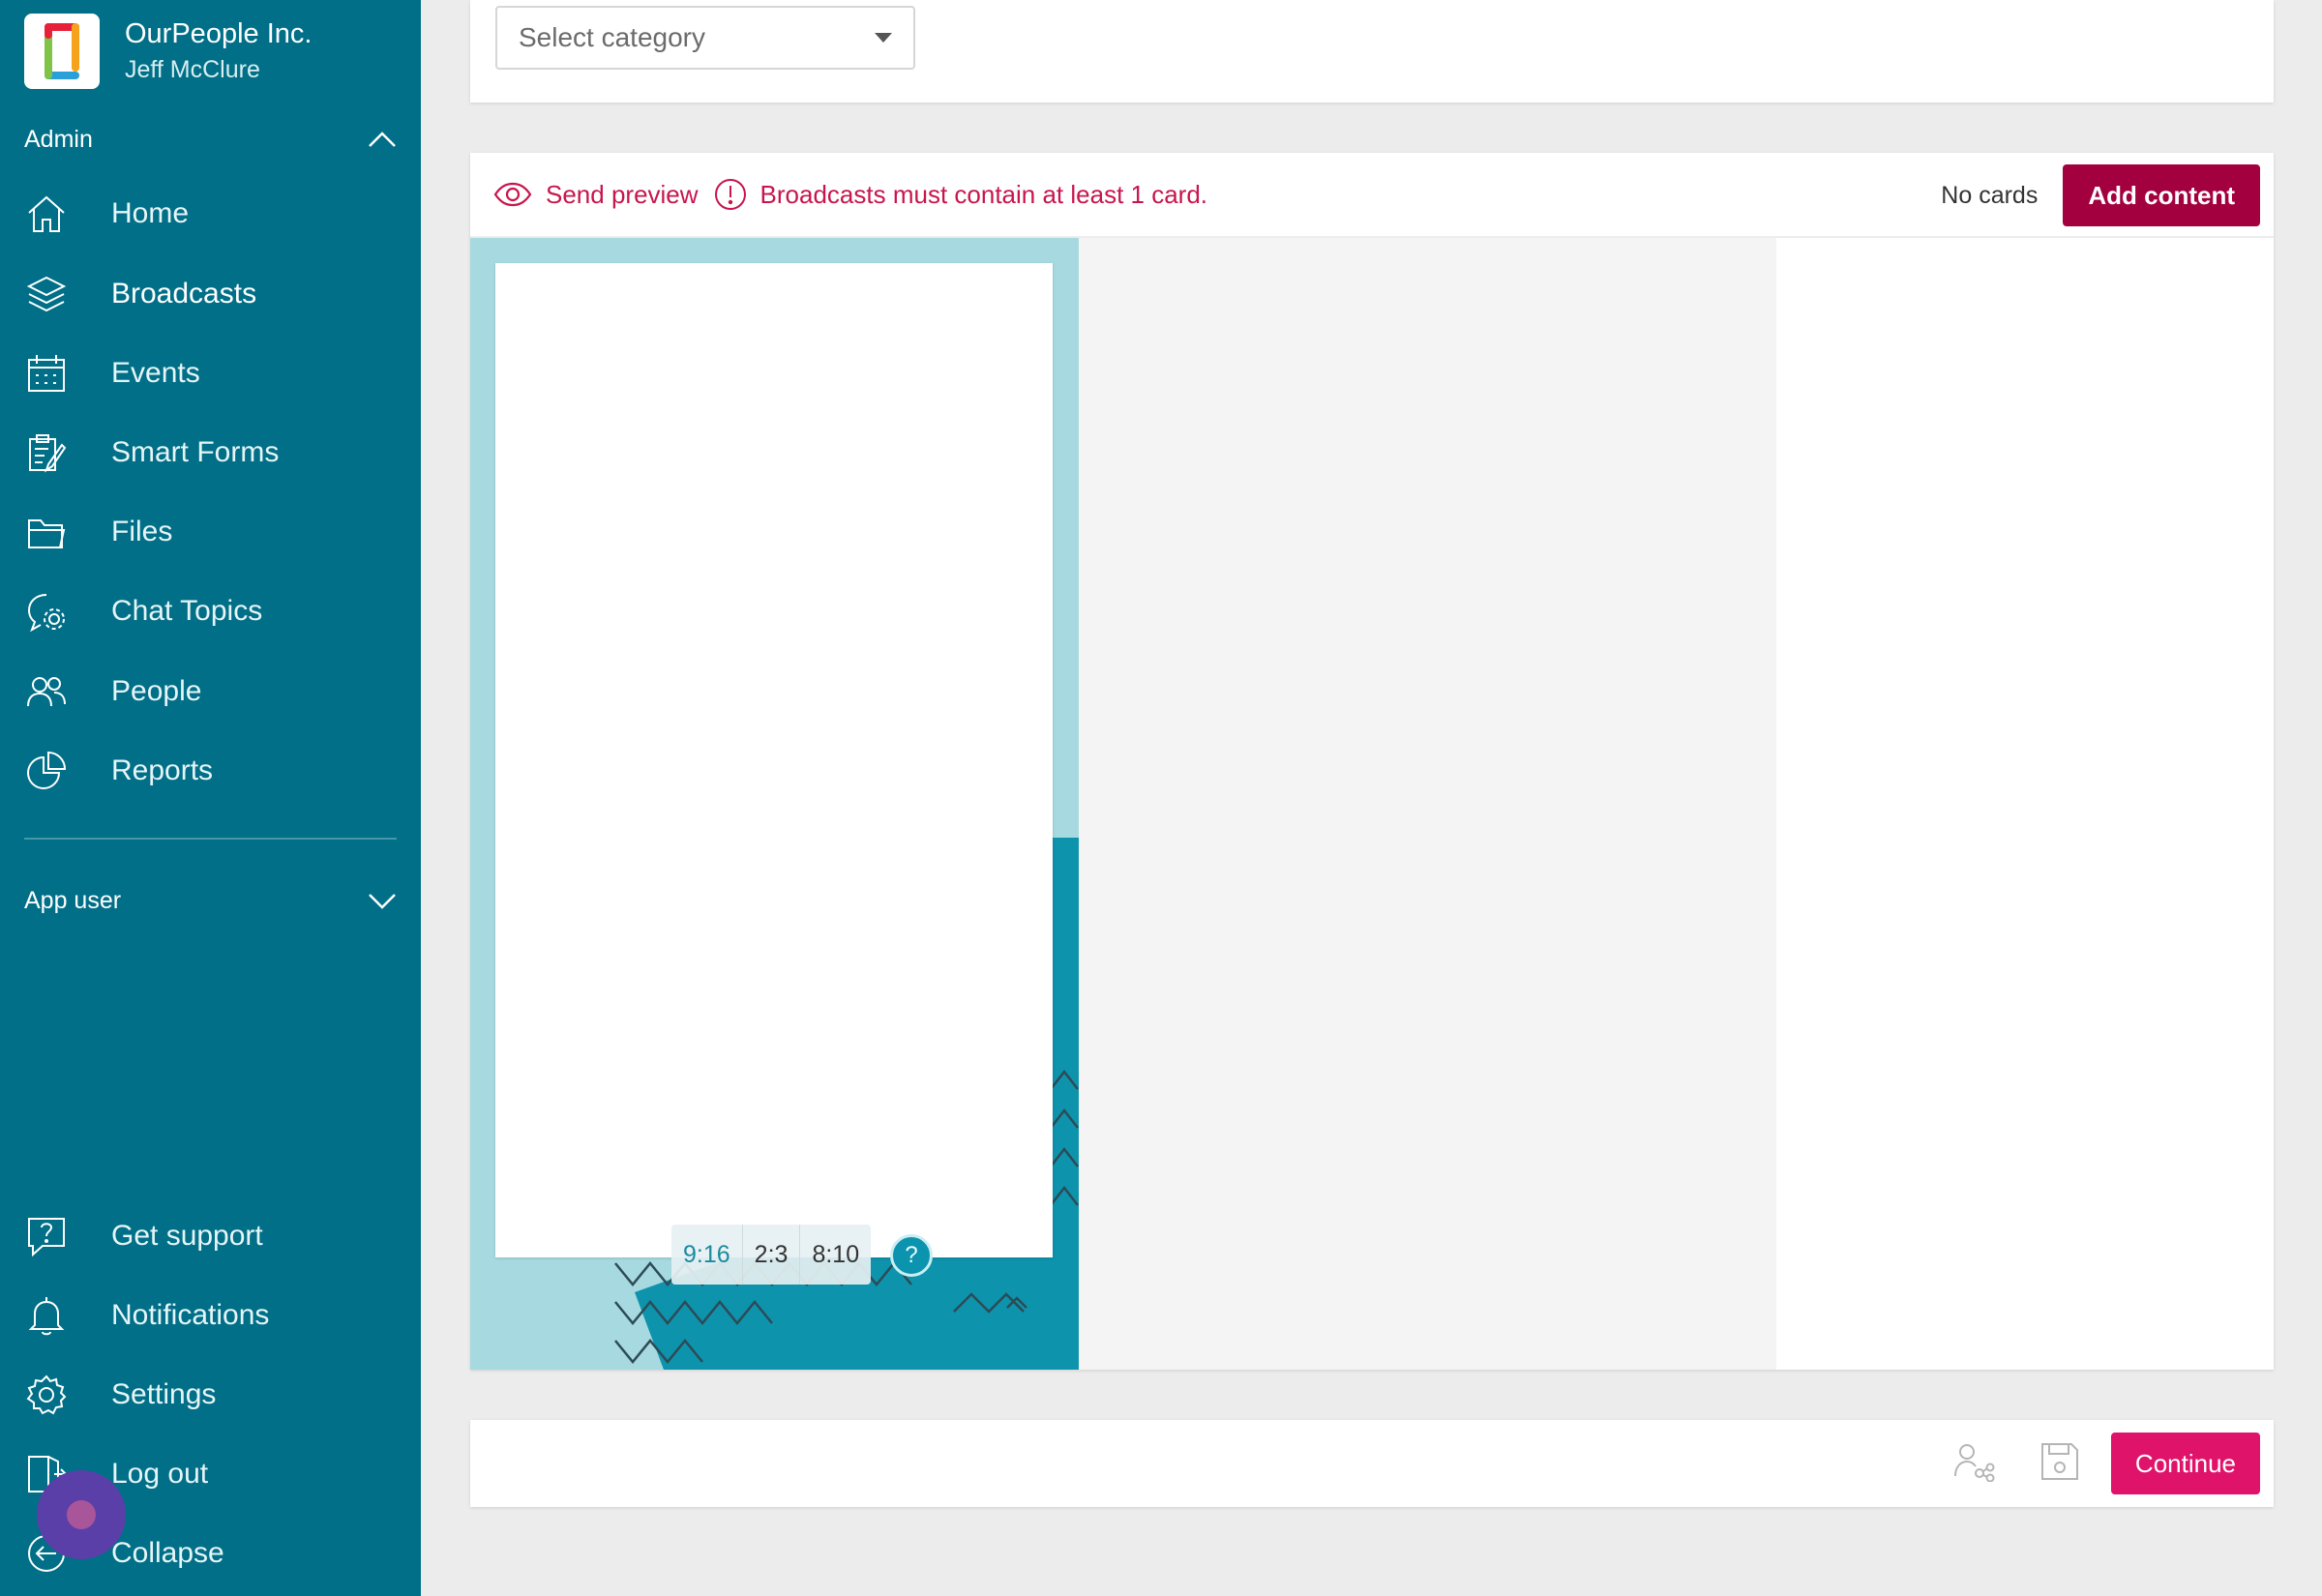 The width and height of the screenshot is (2322, 1596). I want to click on sidebar-item-notifications: Notifications, so click(213, 1315).